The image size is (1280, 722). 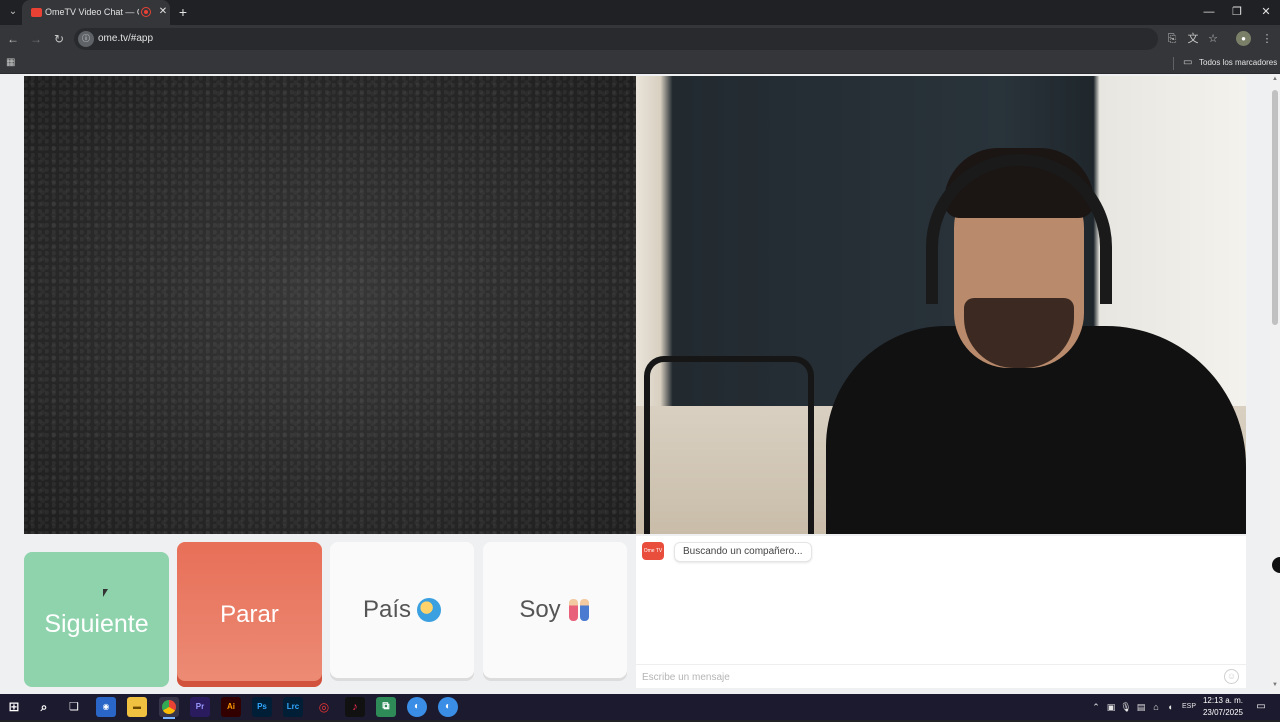 I want to click on stop-button: Parar, so click(x=249, y=614).